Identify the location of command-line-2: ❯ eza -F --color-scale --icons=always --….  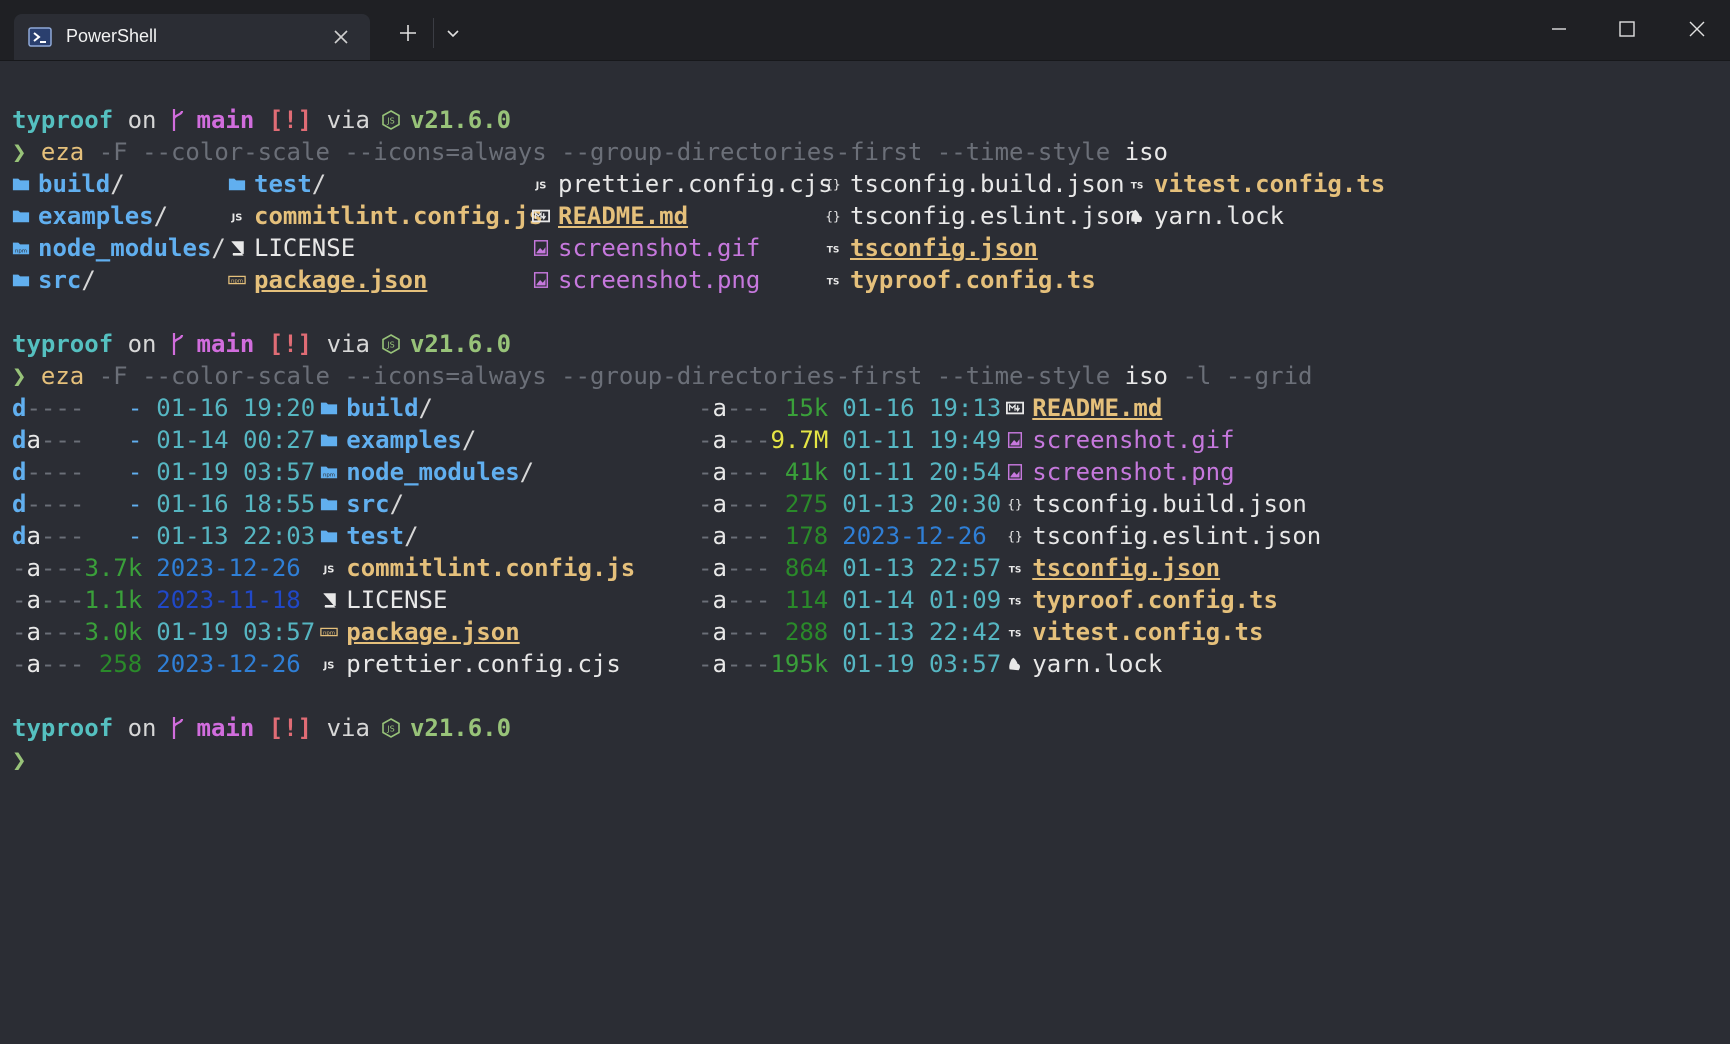
(871, 376).